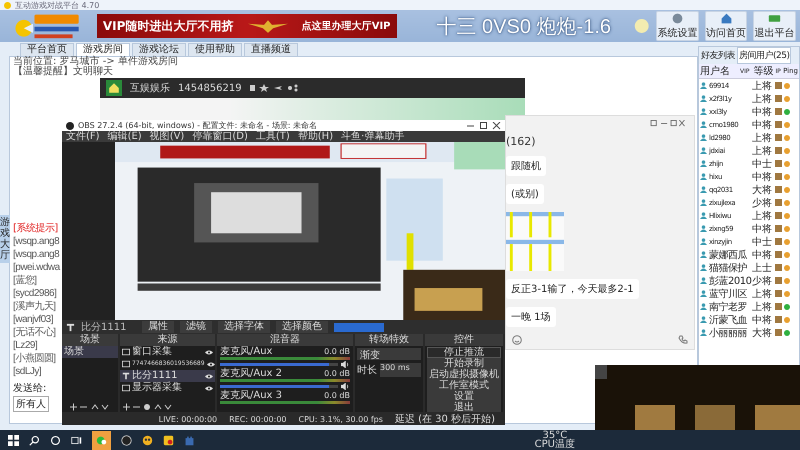 Image resolution: width=800 pixels, height=450 pixels. What do you see at coordinates (198, 125) in the screenshot?
I see `window-title: OBS 27.2.4 (64-bit, windows) - 配置文件: 未命名 - 场景: 未命名` at bounding box center [198, 125].